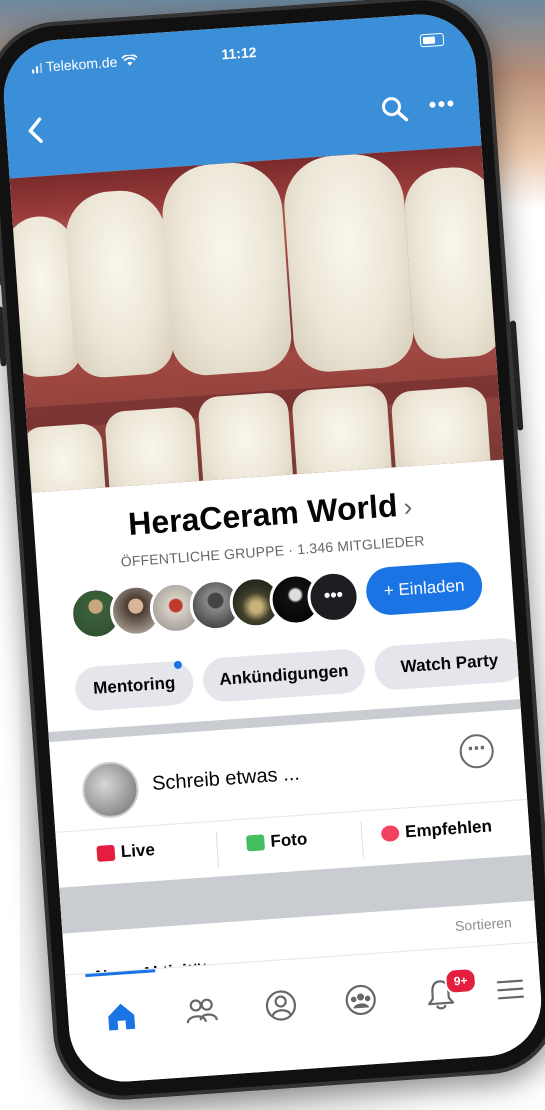 Image resolution: width=545 pixels, height=1110 pixels. What do you see at coordinates (288, 840) in the screenshot?
I see `action-label: Foto` at bounding box center [288, 840].